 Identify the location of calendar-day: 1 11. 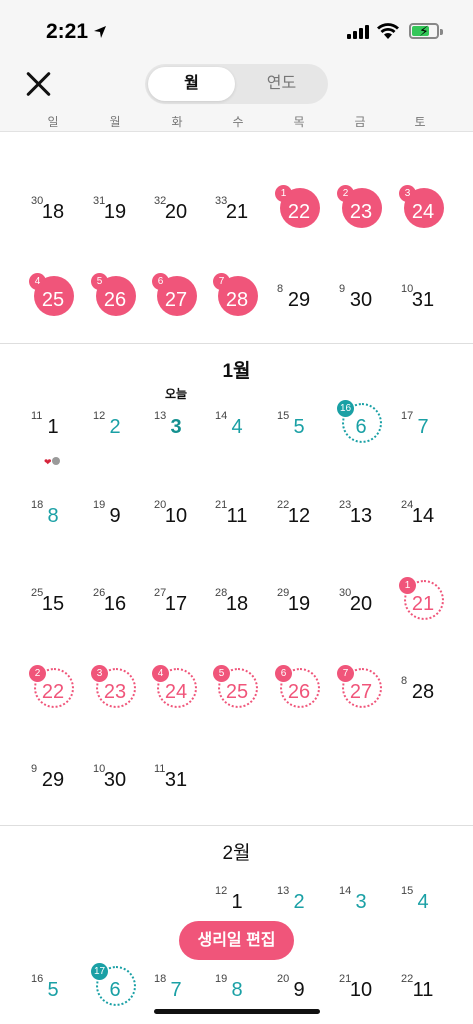
(53, 429).